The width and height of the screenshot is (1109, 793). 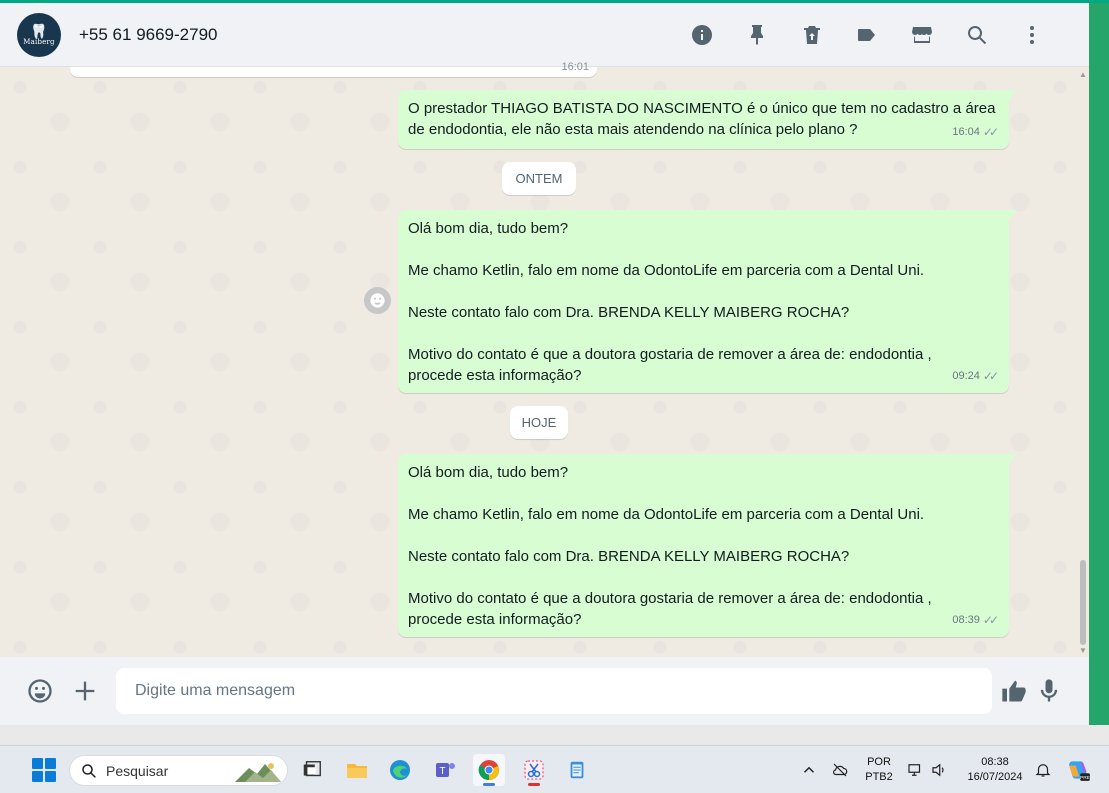 What do you see at coordinates (489, 770) in the screenshot?
I see `chrome-icon` at bounding box center [489, 770].